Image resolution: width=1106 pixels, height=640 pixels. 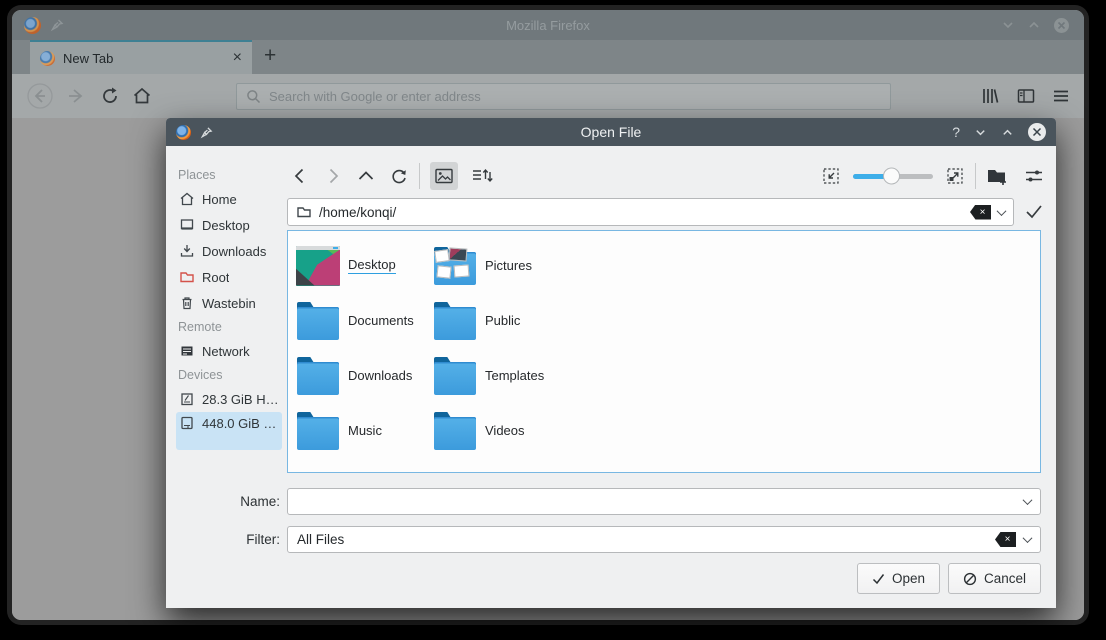 What do you see at coordinates (1034, 25) in the screenshot?
I see `maximize-icon` at bounding box center [1034, 25].